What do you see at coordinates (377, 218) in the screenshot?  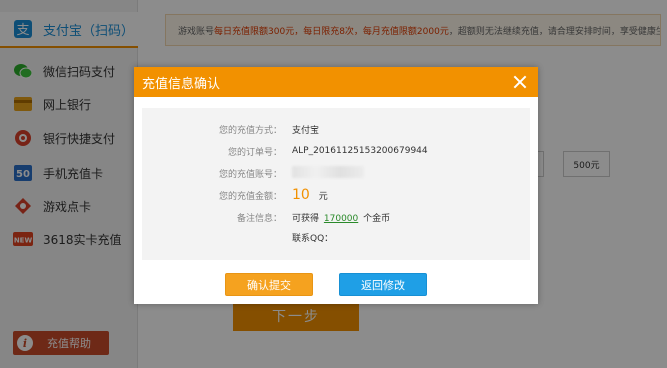 I see `note-suffix: 个金币` at bounding box center [377, 218].